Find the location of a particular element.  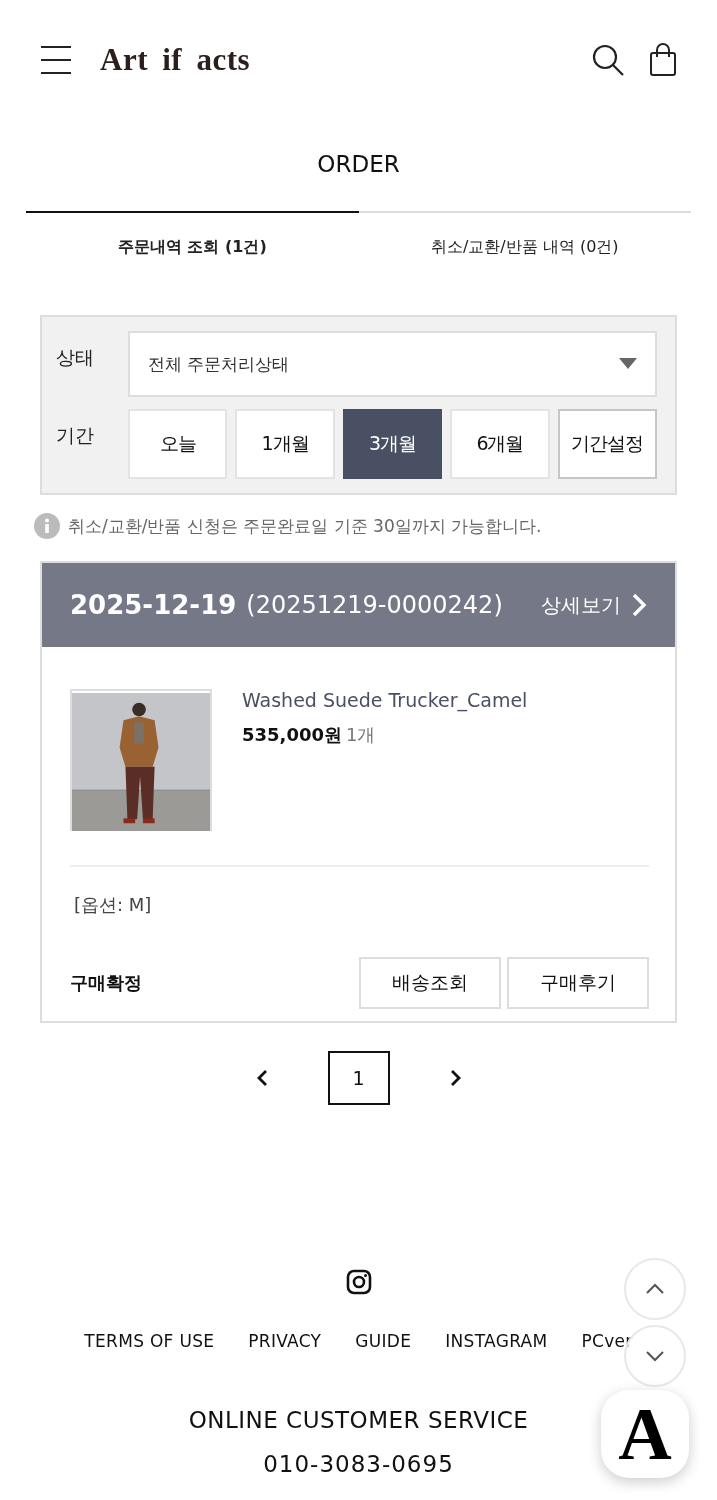

instagram-icon is located at coordinates (358, 1282).